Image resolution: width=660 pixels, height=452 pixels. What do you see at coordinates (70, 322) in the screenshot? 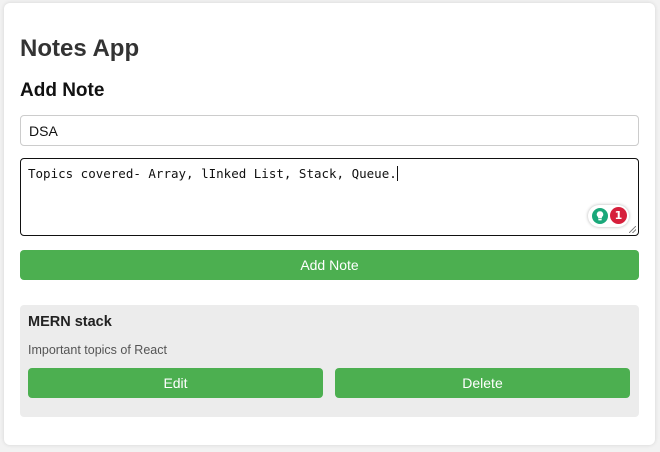
I see `note-title: MERN stack` at bounding box center [70, 322].